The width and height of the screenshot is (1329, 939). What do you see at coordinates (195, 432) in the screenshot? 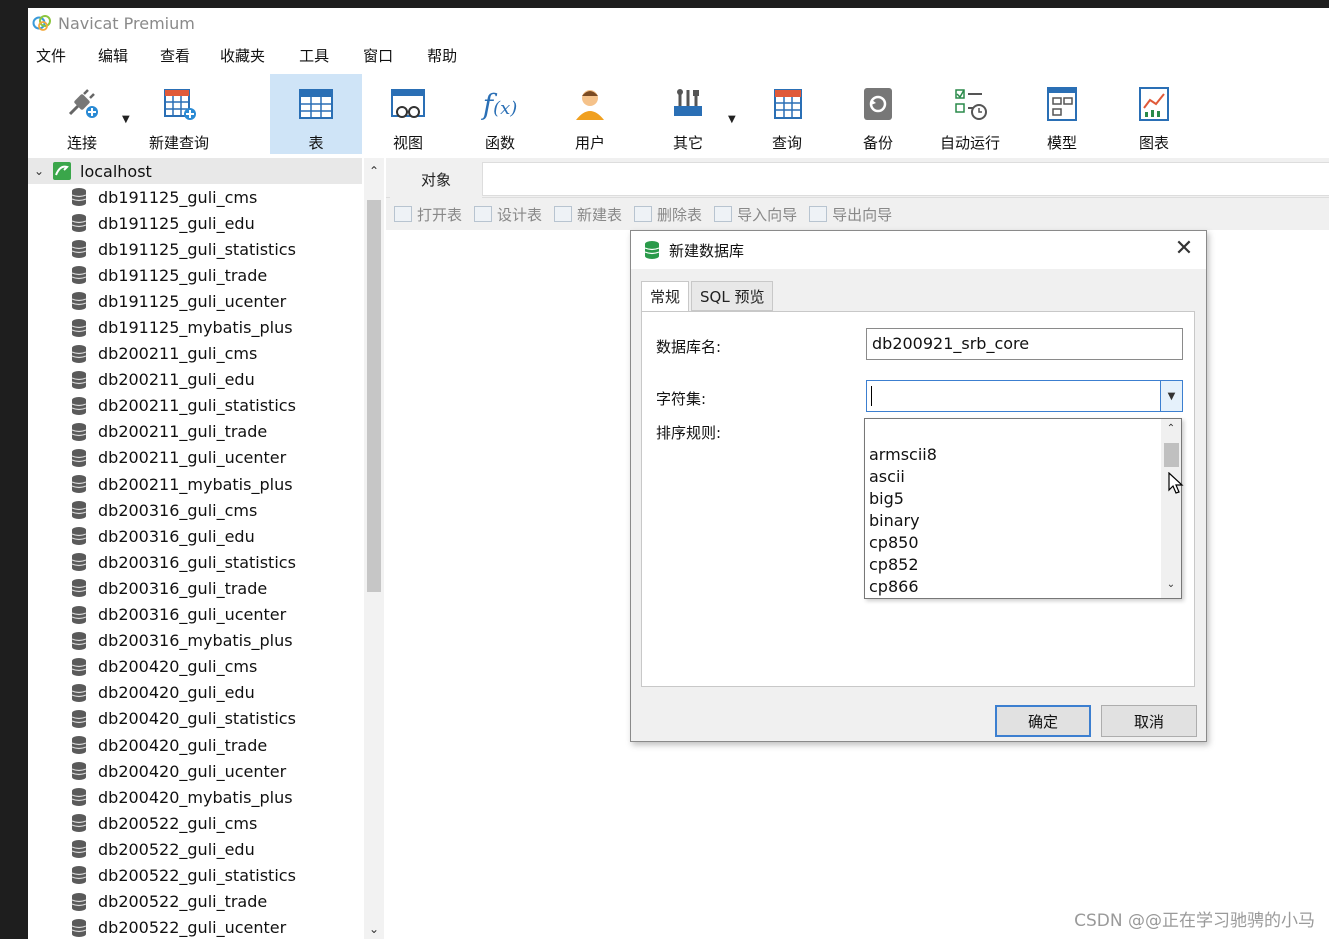
I see `tree-item-database: db200211_guli_trade` at bounding box center [195, 432].